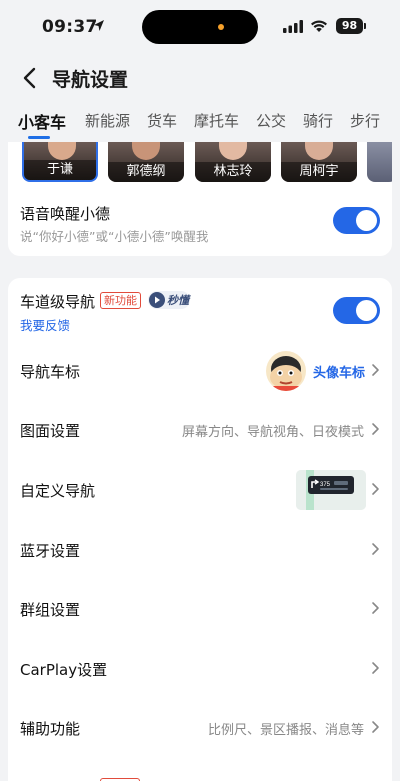 This screenshot has width=400, height=781. I want to click on lane-nav-toggle, so click(356, 310).